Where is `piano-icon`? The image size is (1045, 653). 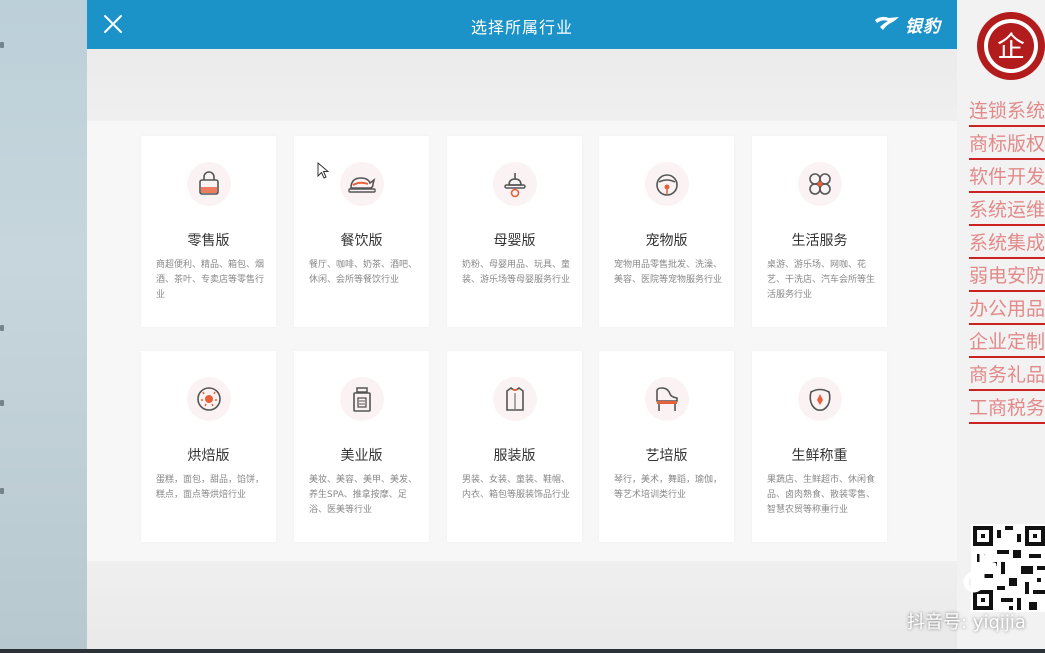 piano-icon is located at coordinates (666, 399).